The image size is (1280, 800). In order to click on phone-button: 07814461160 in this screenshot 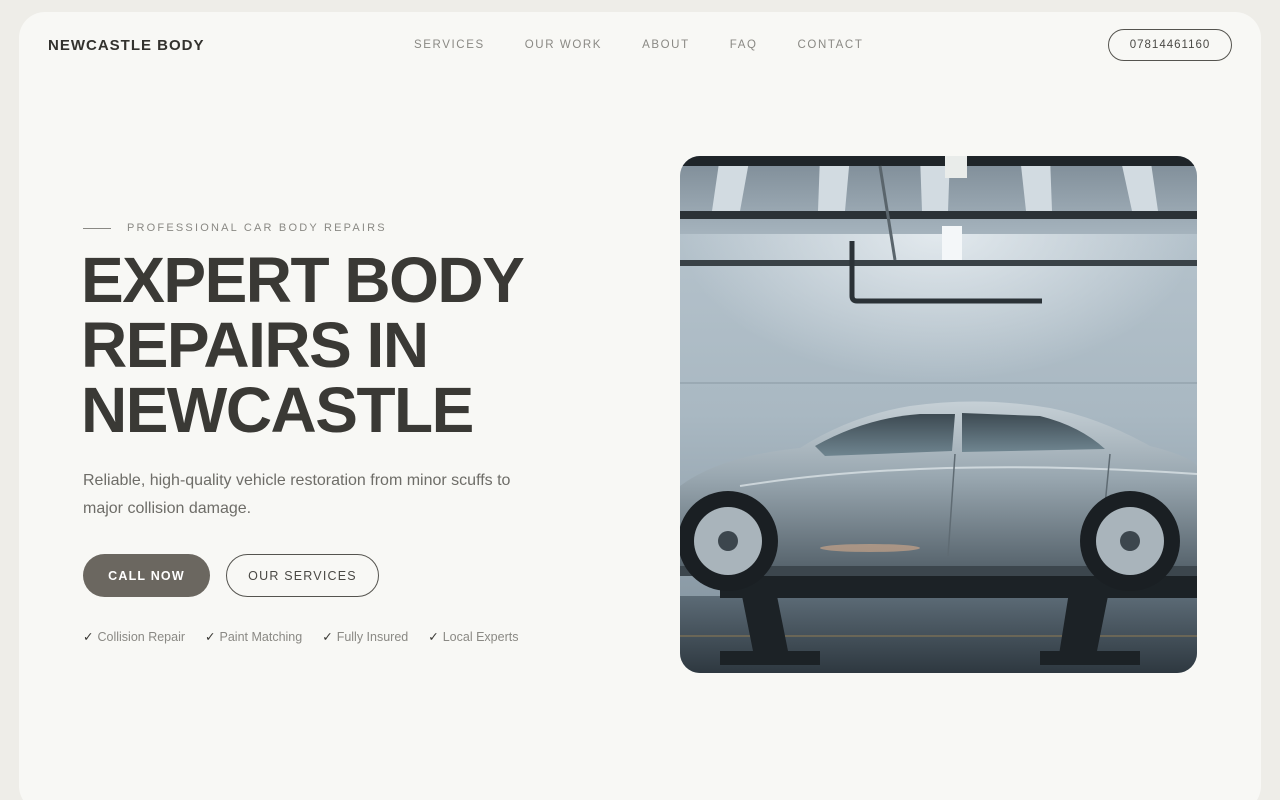, I will do `click(1170, 45)`.